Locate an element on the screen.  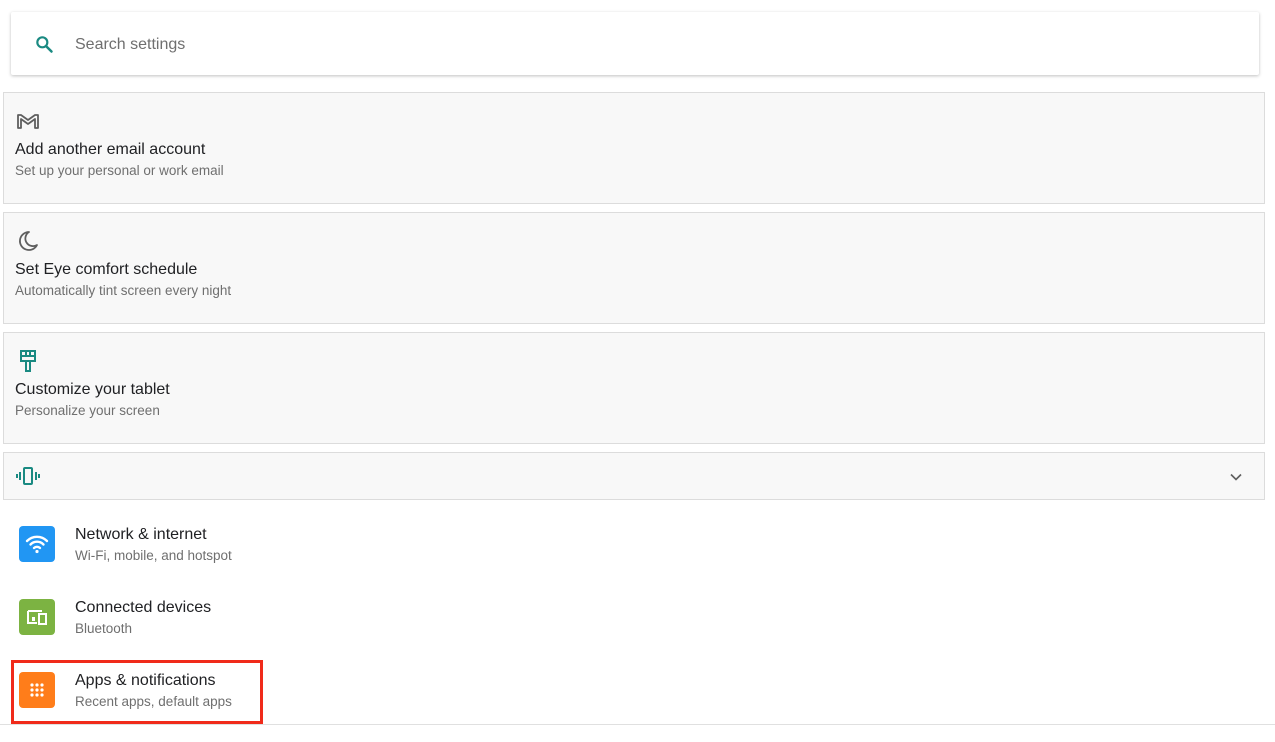
gmail-icon is located at coordinates (28, 121).